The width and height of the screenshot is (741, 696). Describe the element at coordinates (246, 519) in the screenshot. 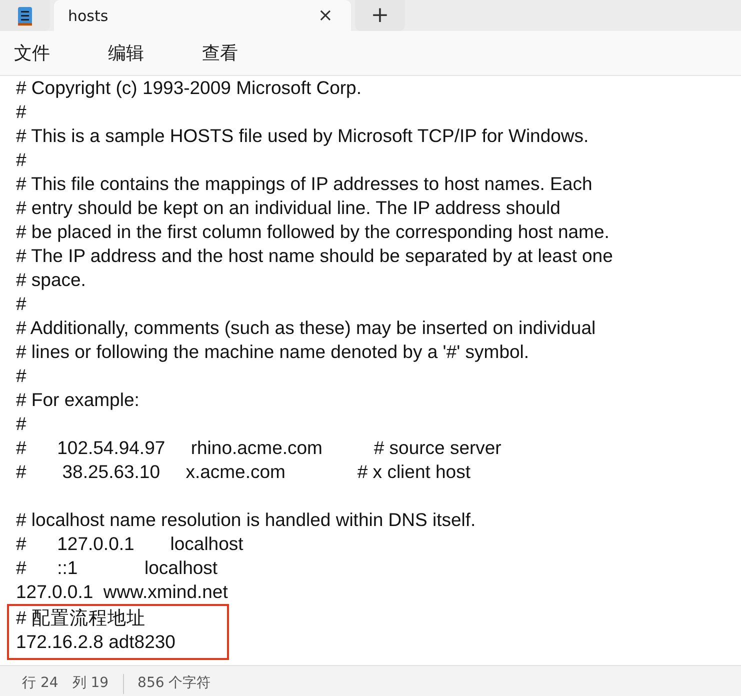

I see `text-line: # localhost name resolution is handled within DNS itself.` at that location.